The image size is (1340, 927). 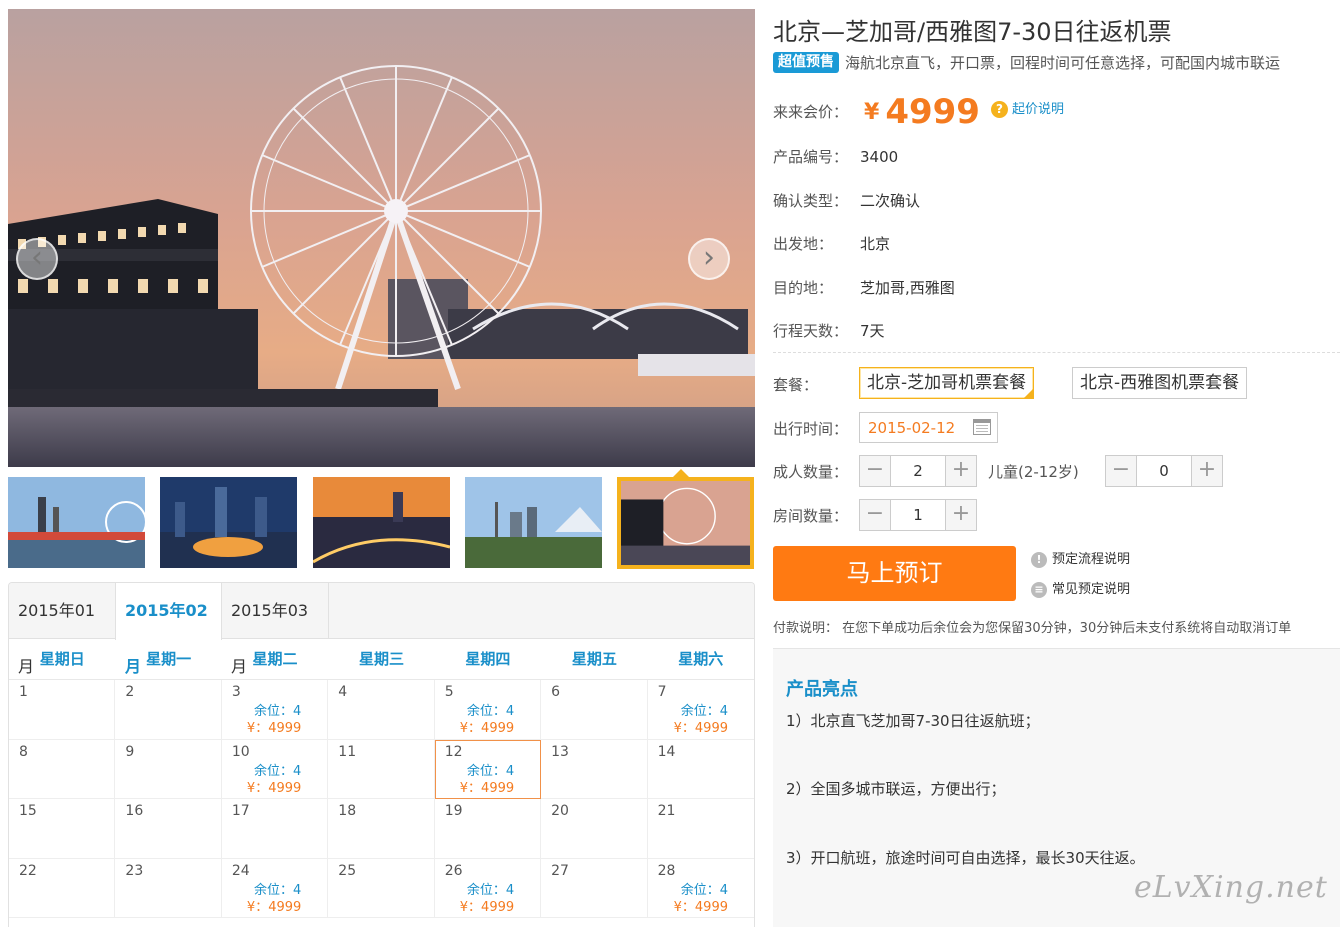 I want to click on active-thumb-caret, so click(x=681, y=473).